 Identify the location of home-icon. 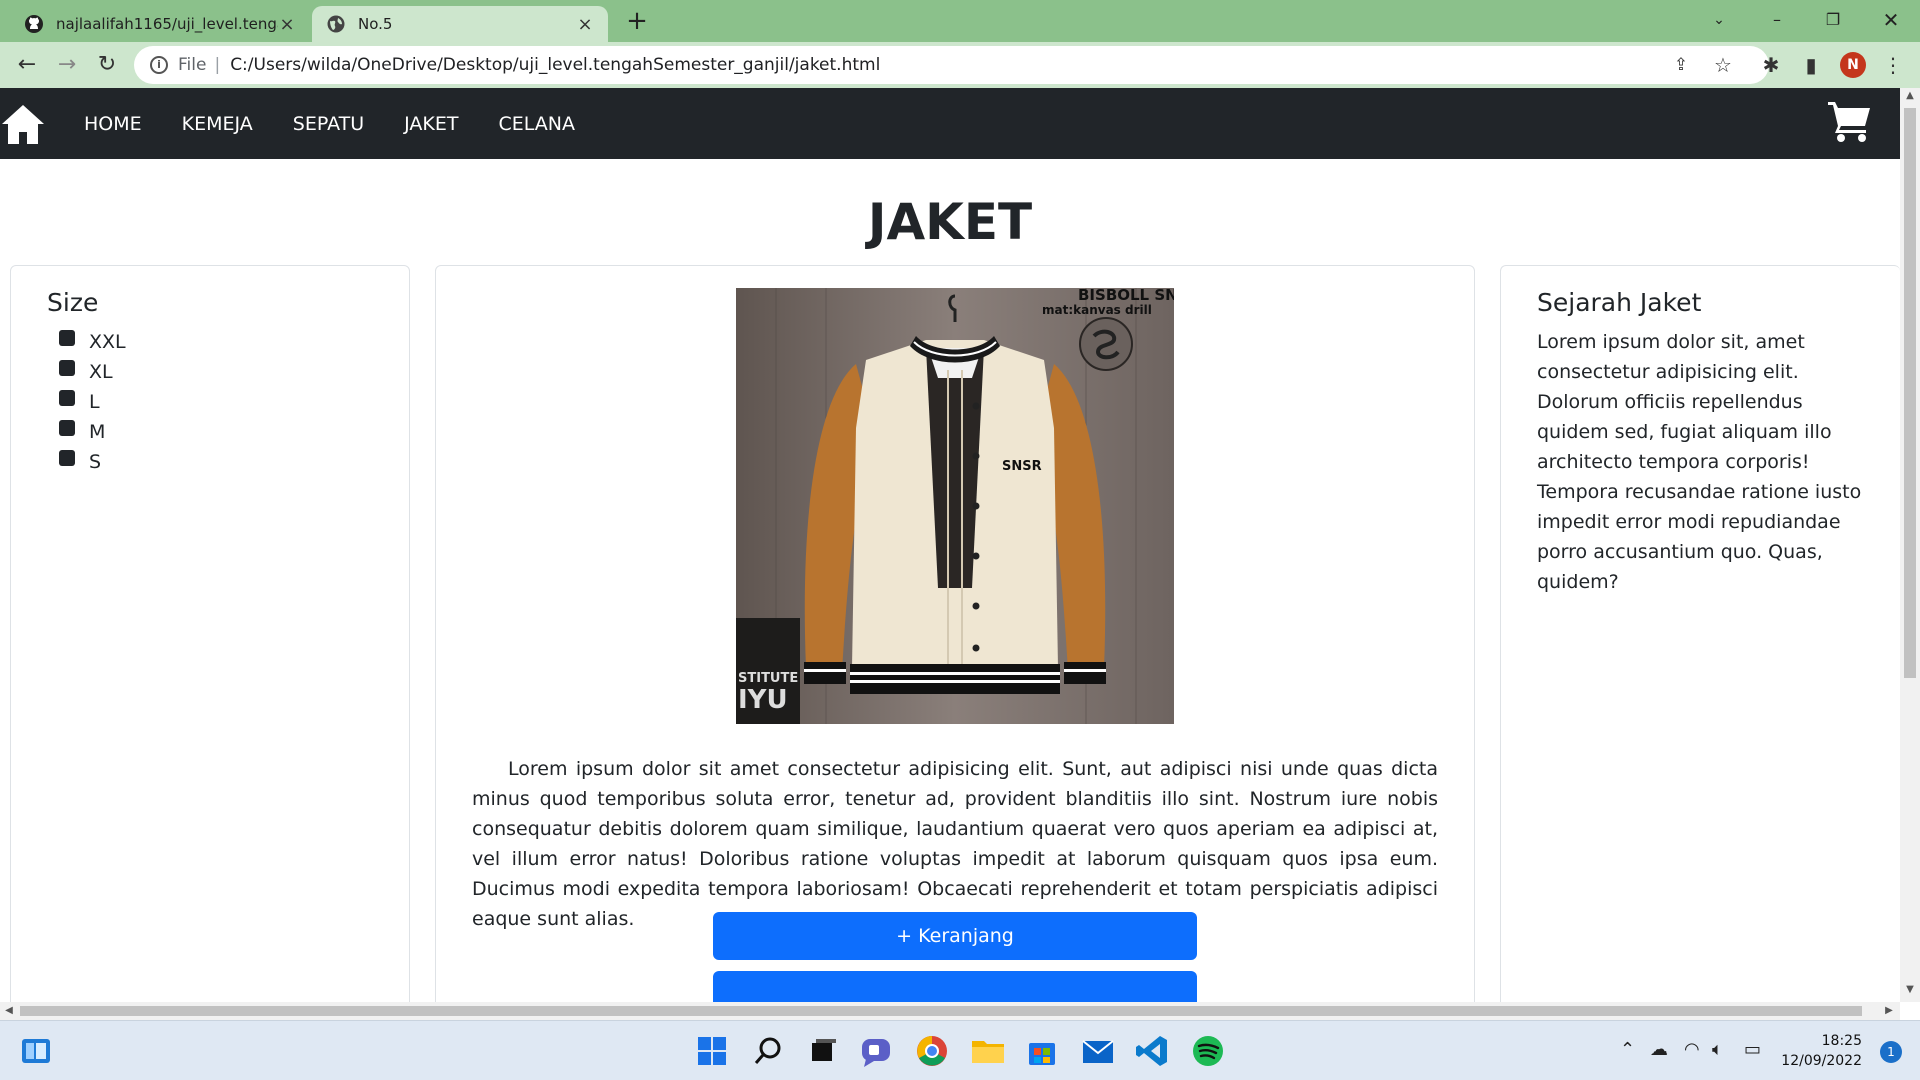
(23, 124).